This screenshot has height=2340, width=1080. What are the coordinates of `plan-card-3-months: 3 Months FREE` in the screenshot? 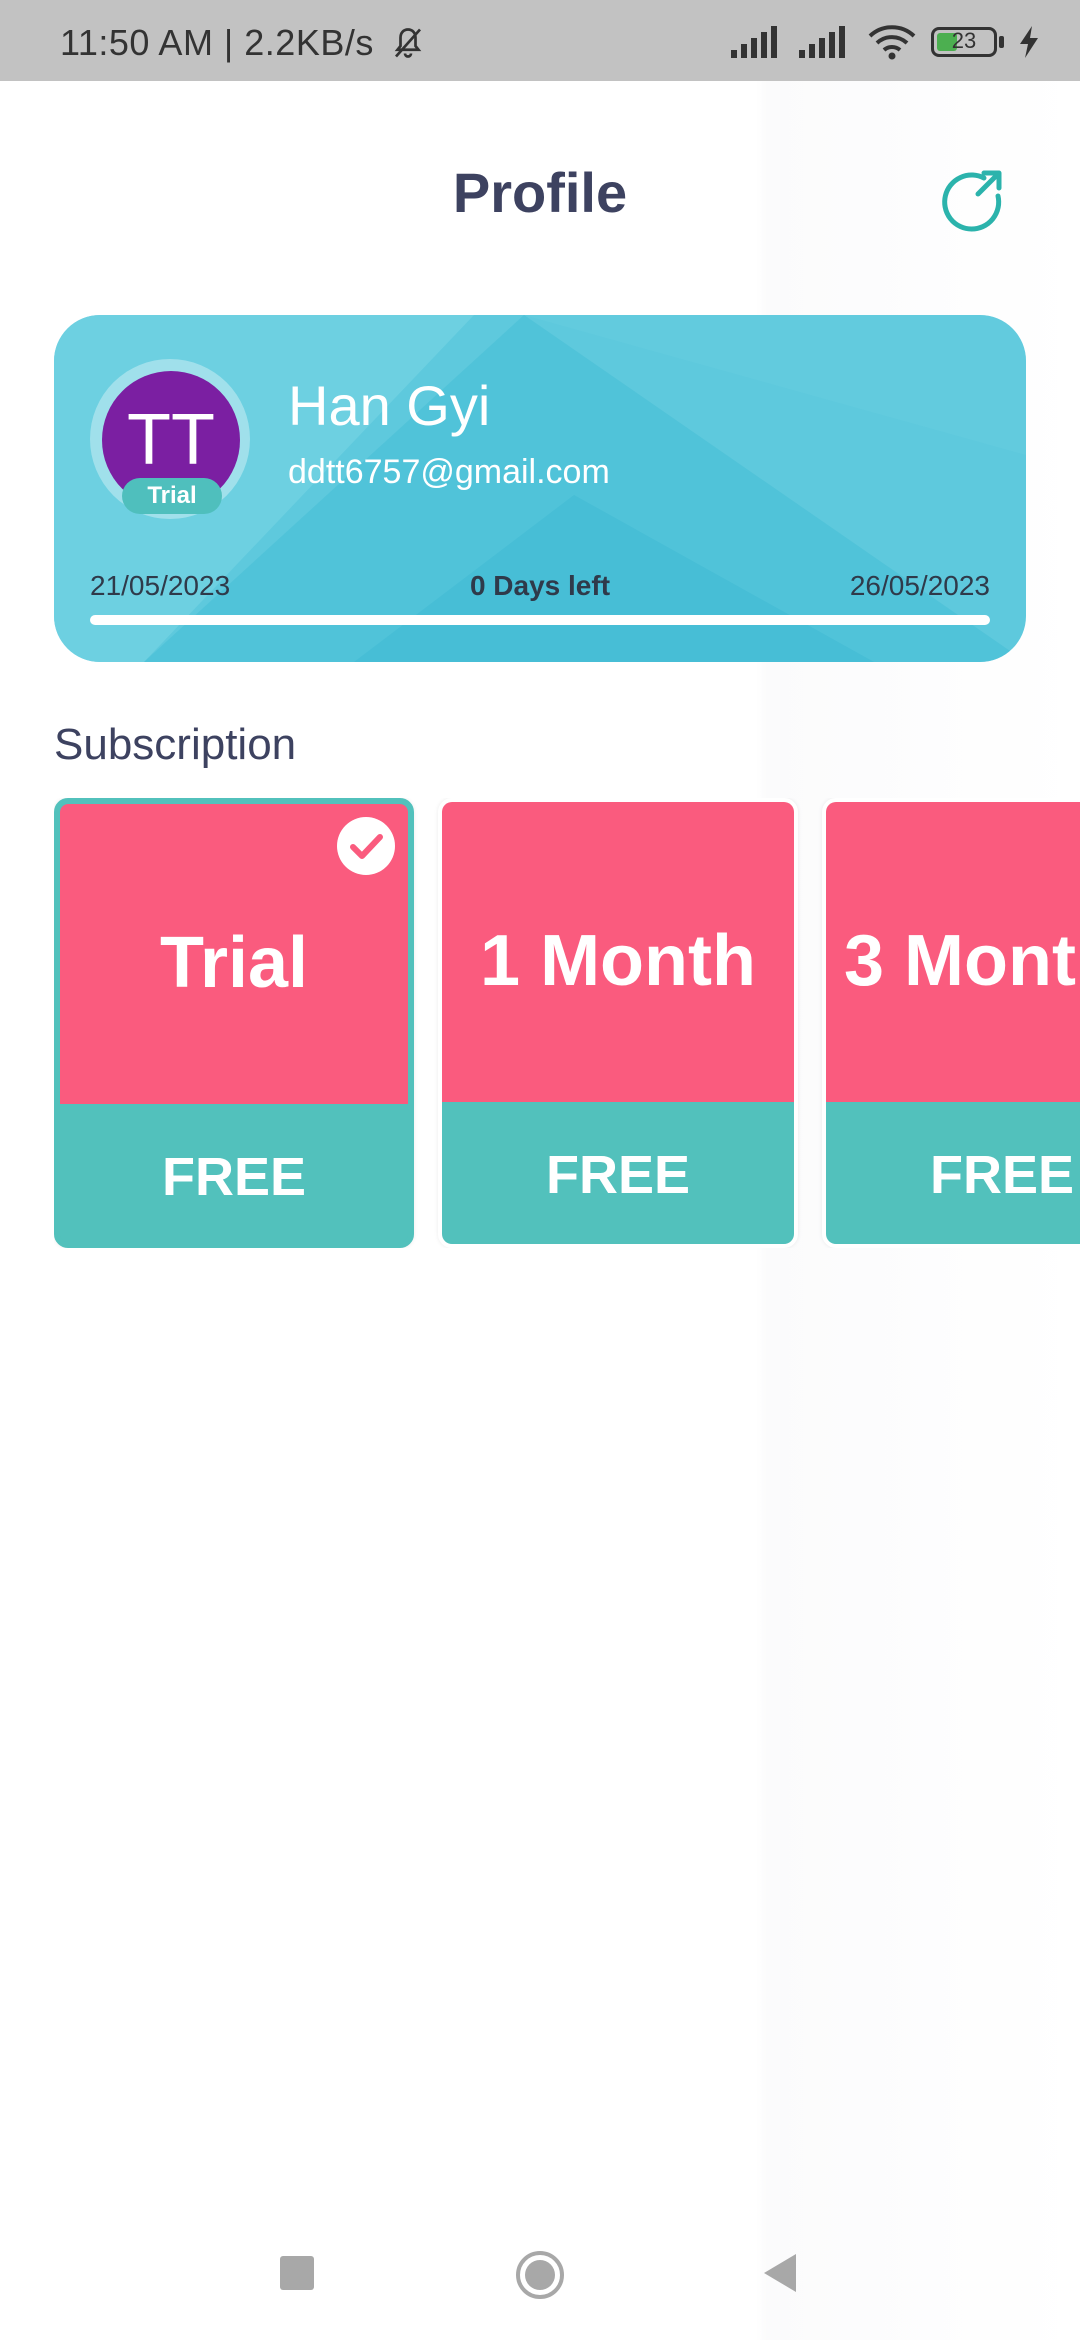 It's located at (951, 1023).